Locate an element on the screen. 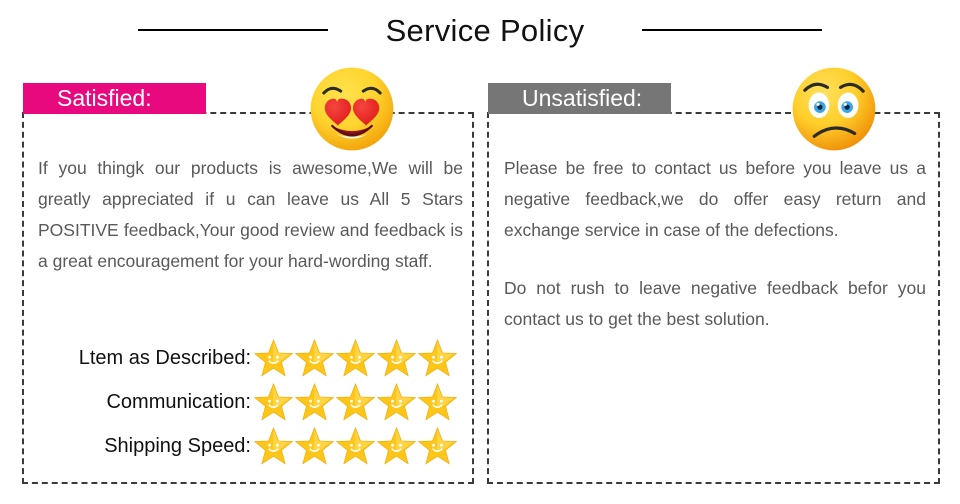  unsatisfied-badge: Unsatisfied: is located at coordinates (579, 98).